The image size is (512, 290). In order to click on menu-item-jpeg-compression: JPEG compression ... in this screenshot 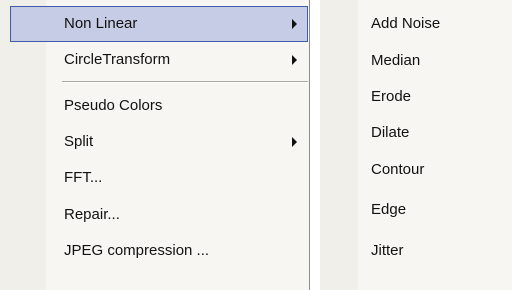, I will do `click(159, 251)`.